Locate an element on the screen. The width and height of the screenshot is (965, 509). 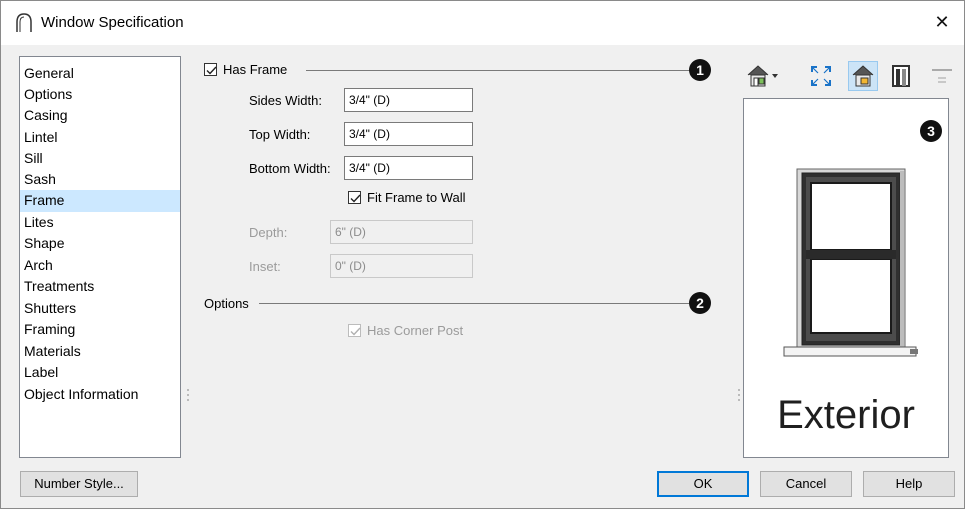
sides-width-field: 3/4" (D) is located at coordinates (408, 100).